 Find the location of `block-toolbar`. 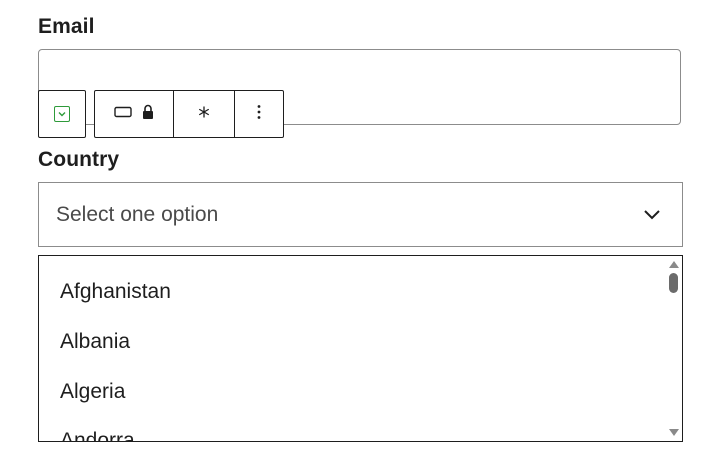

block-toolbar is located at coordinates (189, 114).